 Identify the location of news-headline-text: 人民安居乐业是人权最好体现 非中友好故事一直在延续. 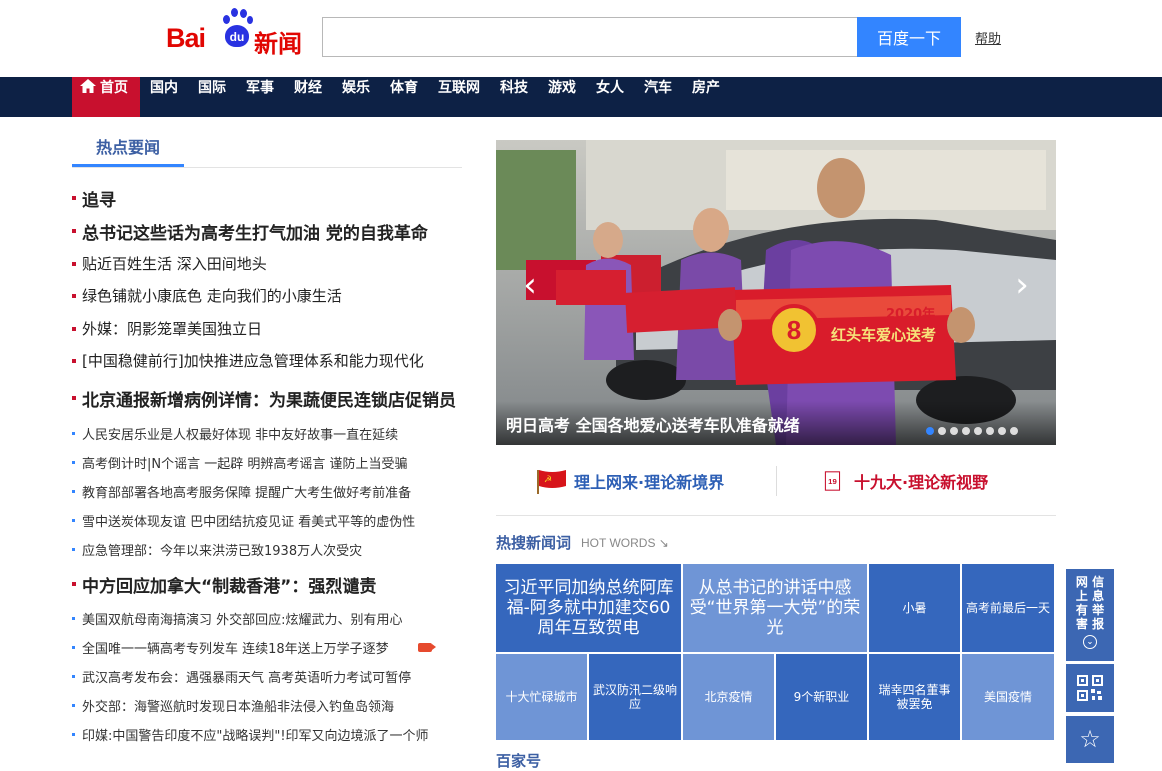
(240, 435).